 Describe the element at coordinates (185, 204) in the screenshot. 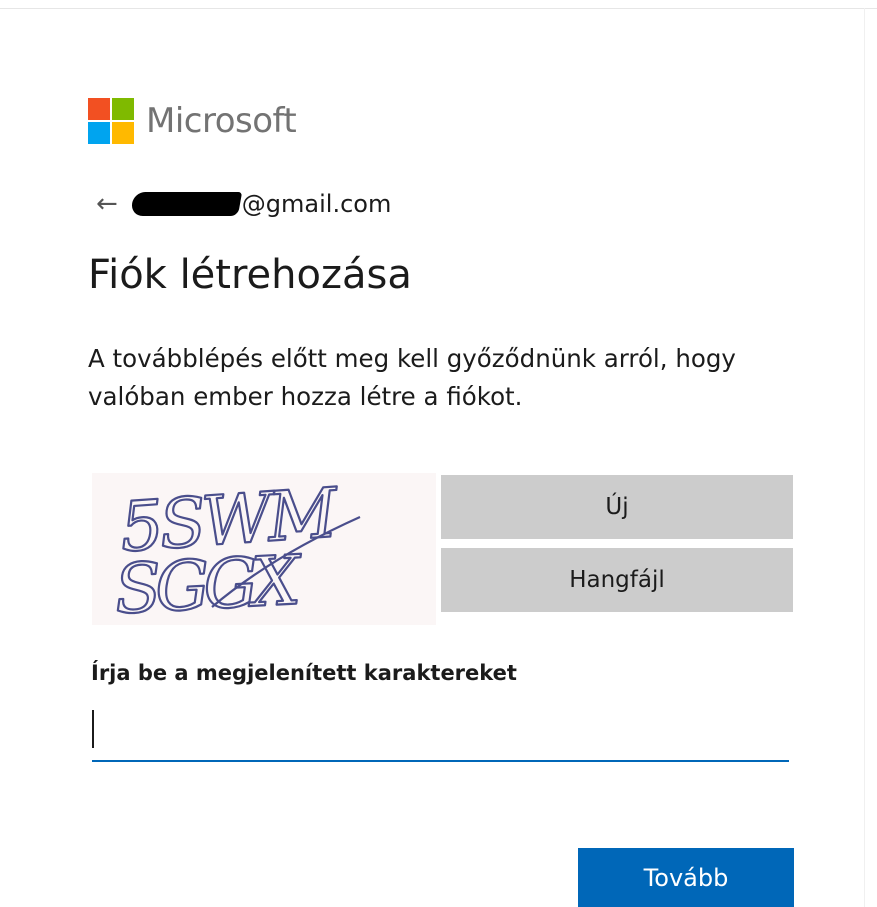

I see `redacted-username` at that location.